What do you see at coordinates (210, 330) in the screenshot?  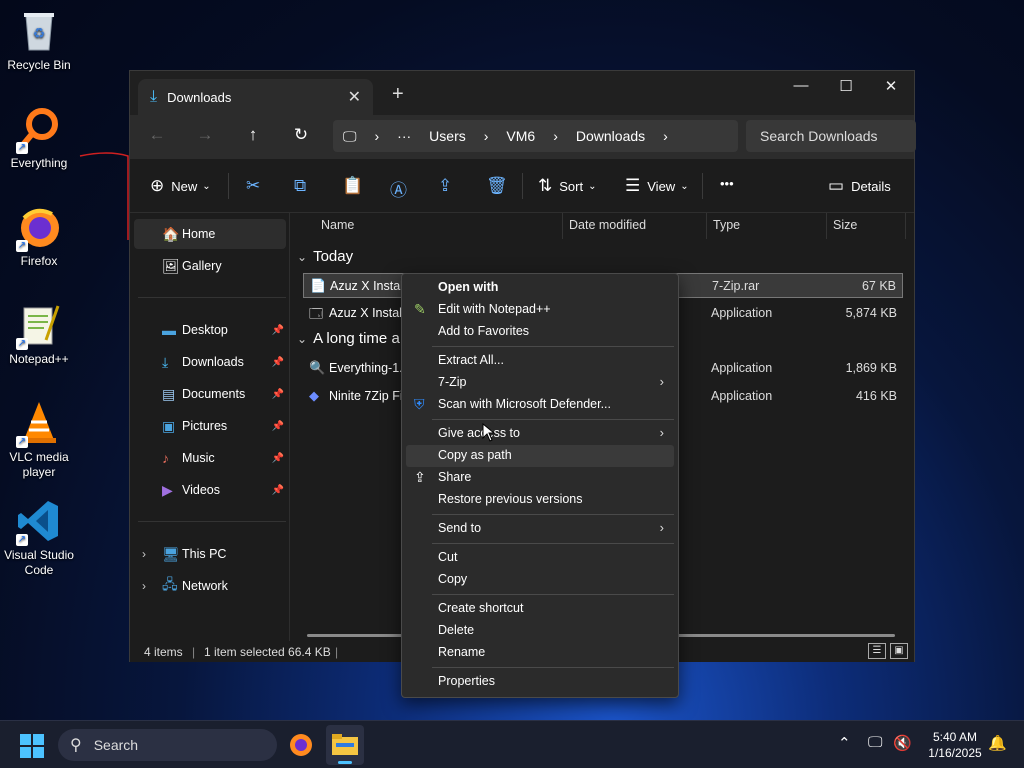 I see `sidebar-item-desktop: ▬ Desktop 📌` at bounding box center [210, 330].